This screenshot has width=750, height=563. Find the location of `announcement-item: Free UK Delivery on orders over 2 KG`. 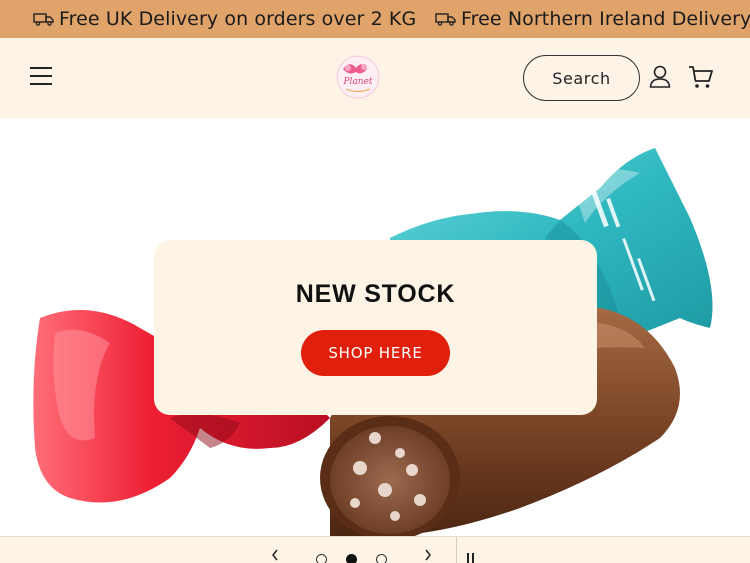

announcement-item: Free UK Delivery on orders over 2 KG is located at coordinates (224, 19).